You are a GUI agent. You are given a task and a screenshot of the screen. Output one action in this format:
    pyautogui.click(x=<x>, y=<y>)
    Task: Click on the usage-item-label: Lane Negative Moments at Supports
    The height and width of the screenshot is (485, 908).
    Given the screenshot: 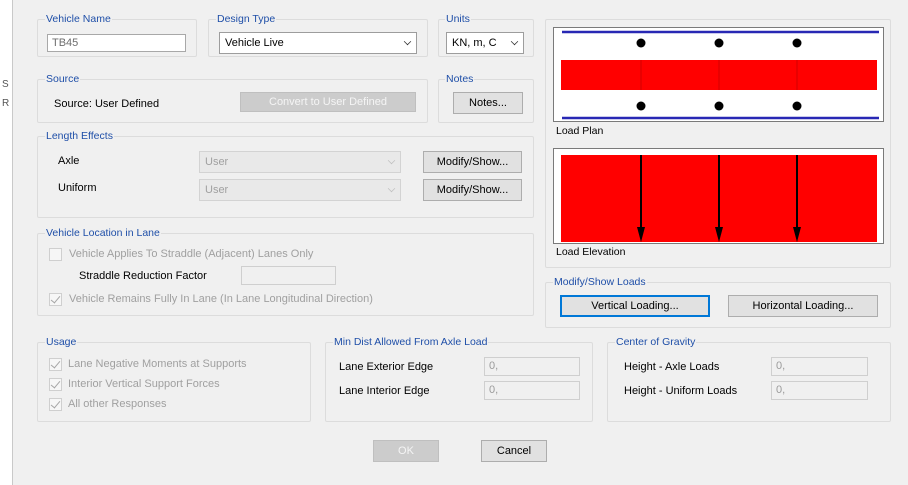 What is the action you would take?
    pyautogui.click(x=157, y=364)
    